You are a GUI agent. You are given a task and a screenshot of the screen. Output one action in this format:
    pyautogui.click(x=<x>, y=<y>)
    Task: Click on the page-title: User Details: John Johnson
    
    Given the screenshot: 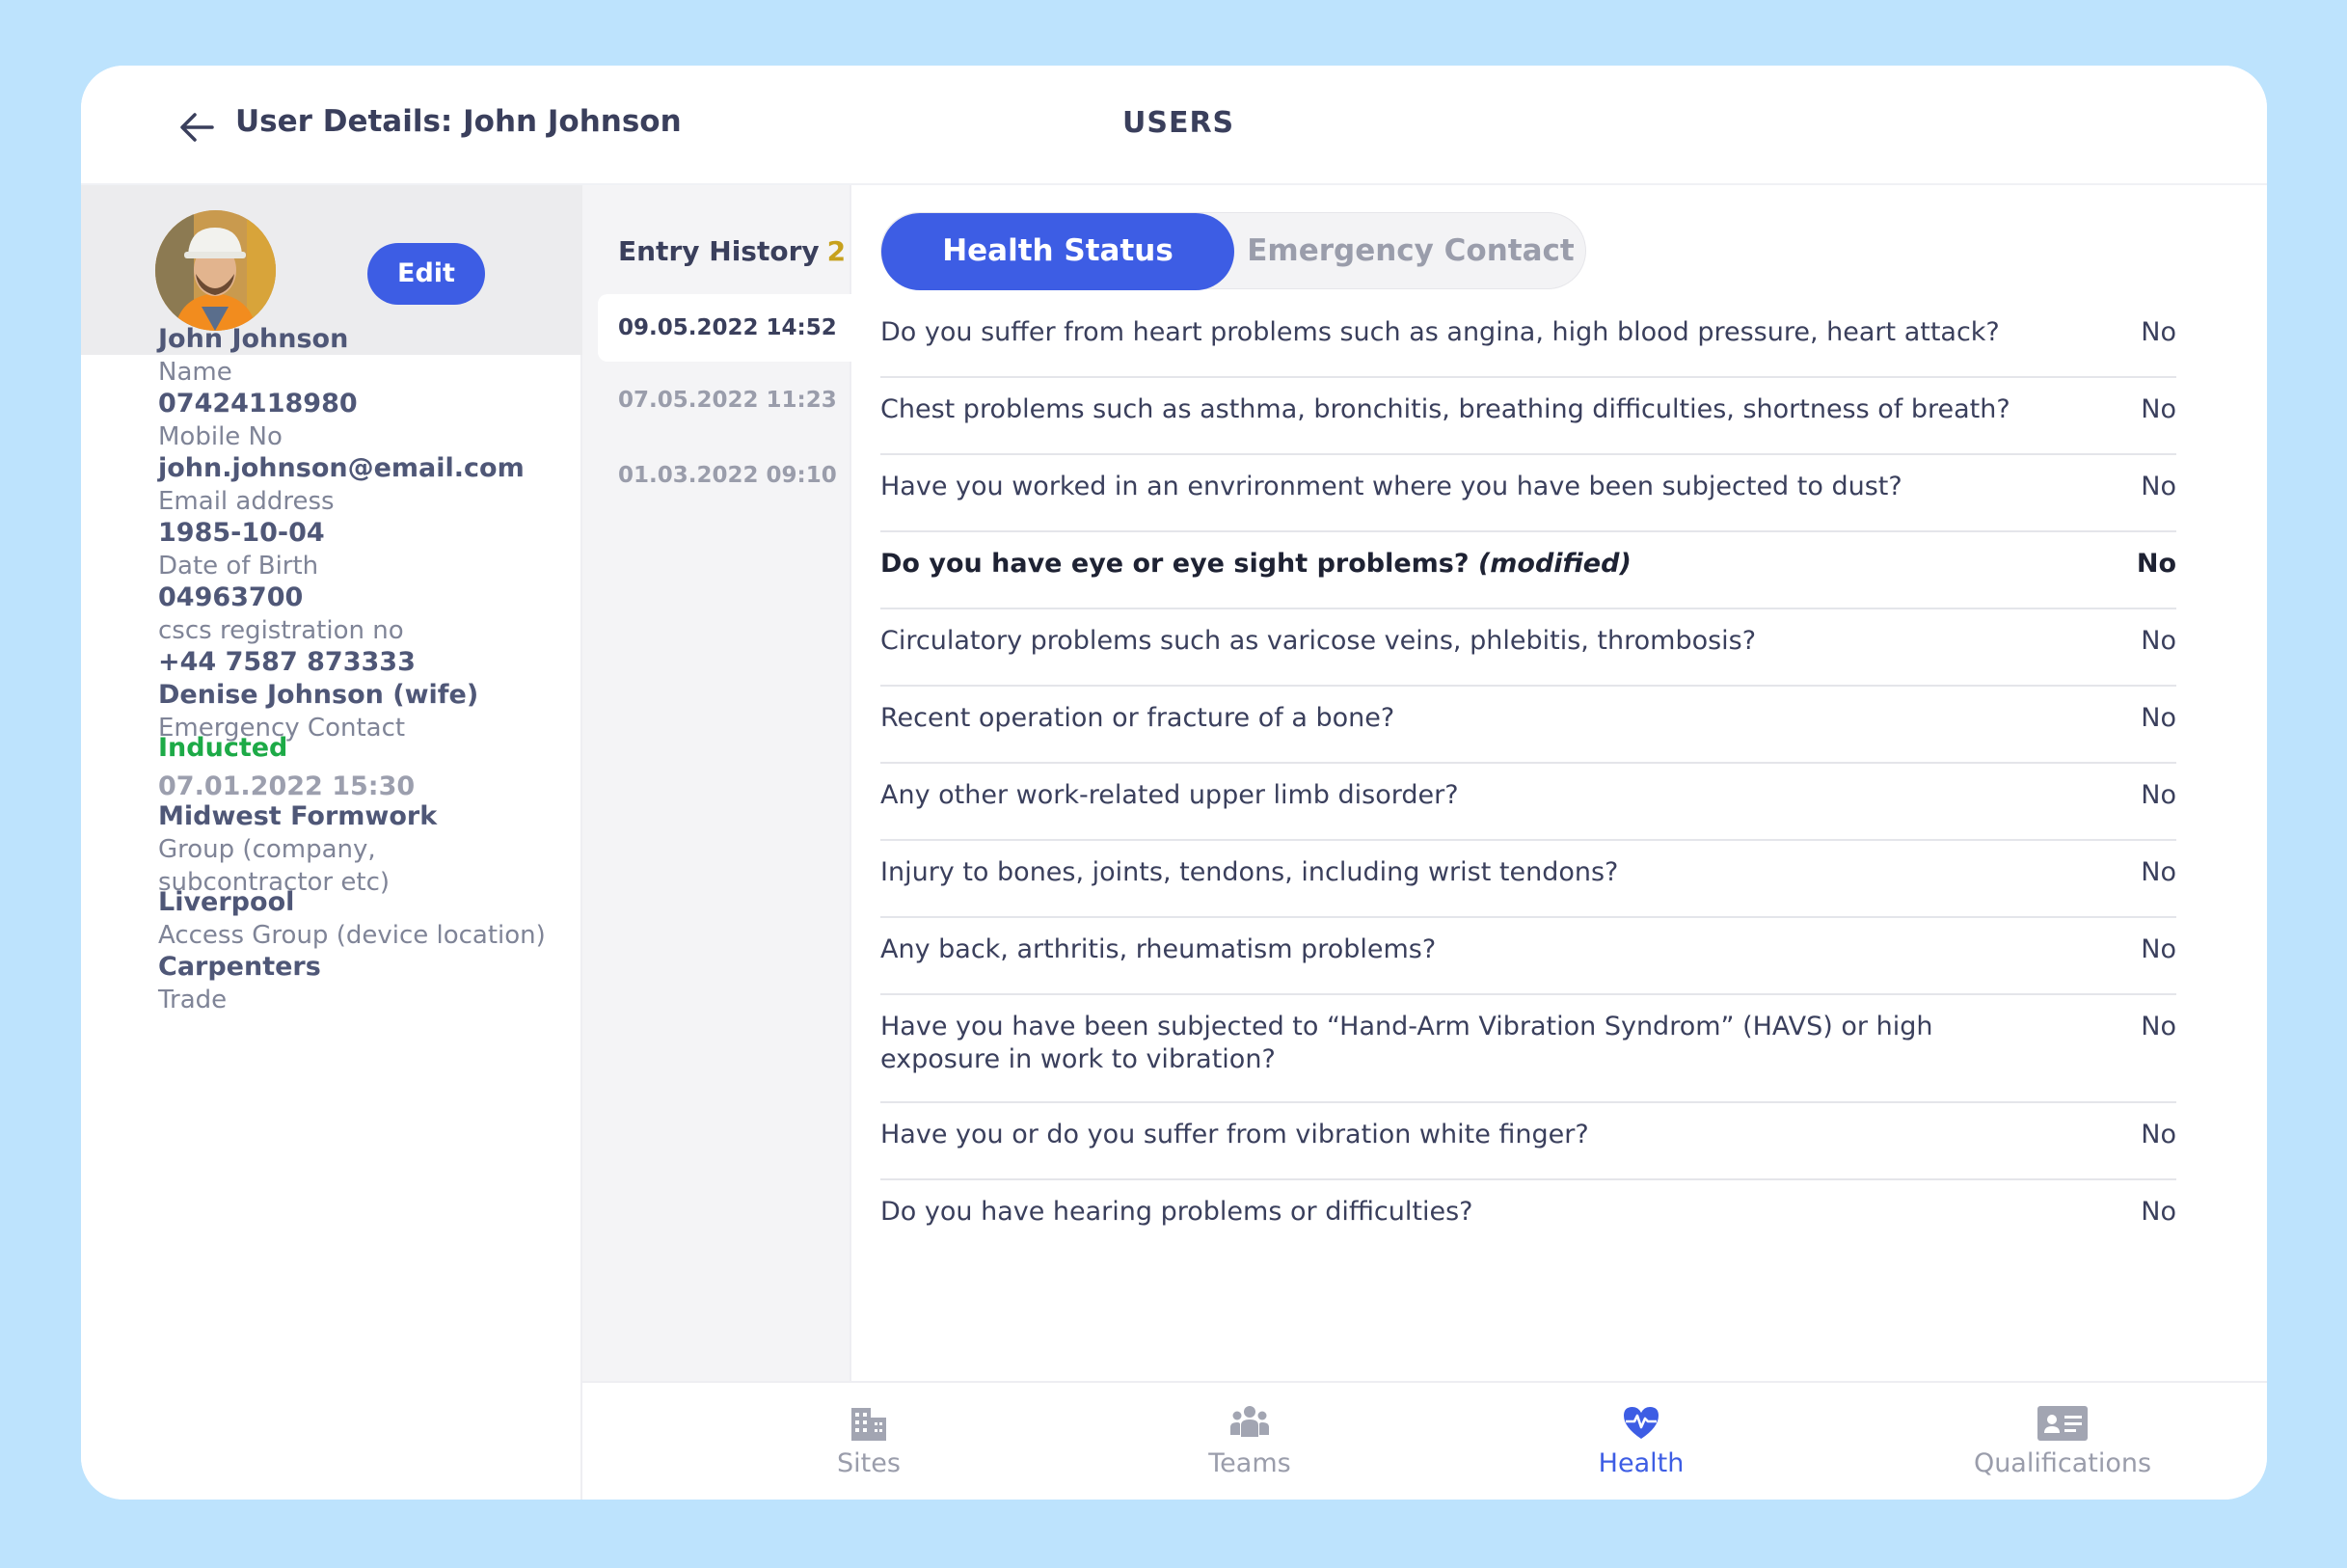 What is the action you would take?
    pyautogui.click(x=458, y=122)
    